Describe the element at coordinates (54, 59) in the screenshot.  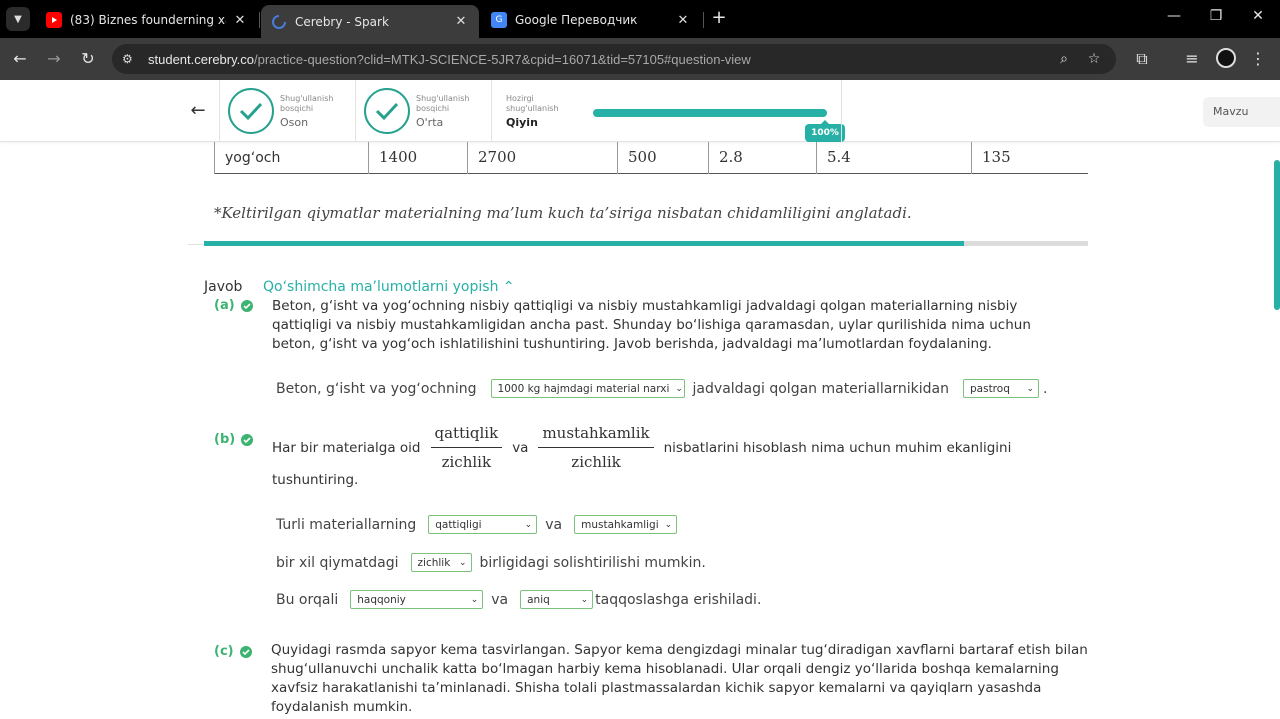
I see `forward-icon: →` at that location.